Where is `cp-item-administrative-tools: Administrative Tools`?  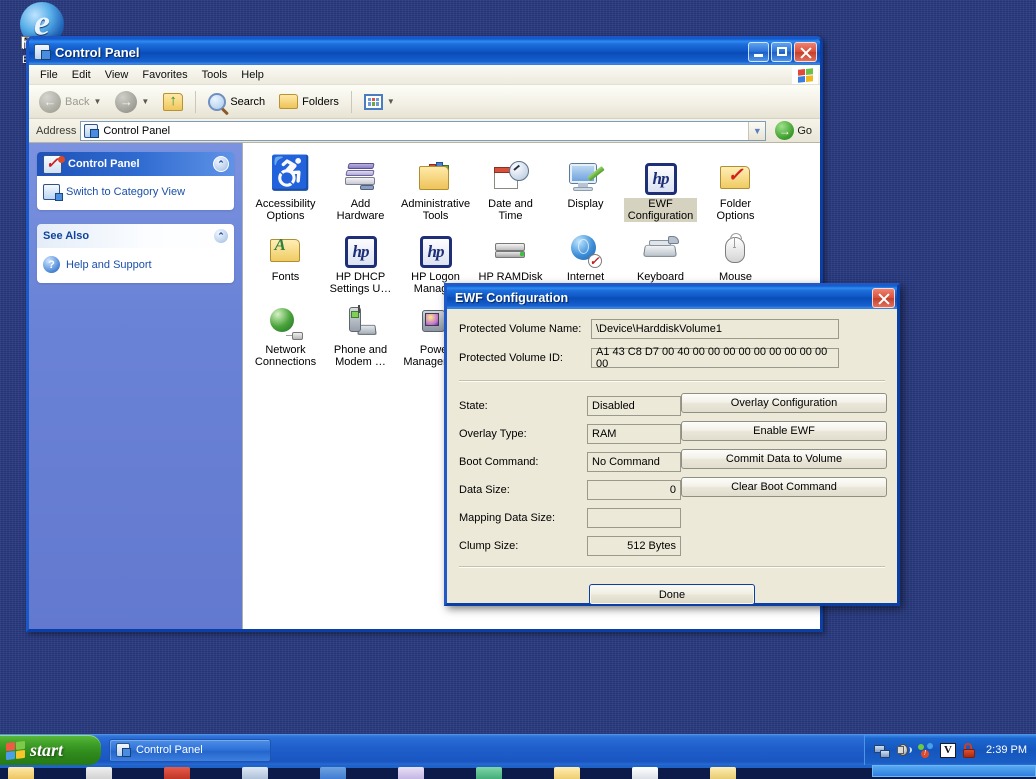 cp-item-administrative-tools: Administrative Tools is located at coordinates (435, 187).